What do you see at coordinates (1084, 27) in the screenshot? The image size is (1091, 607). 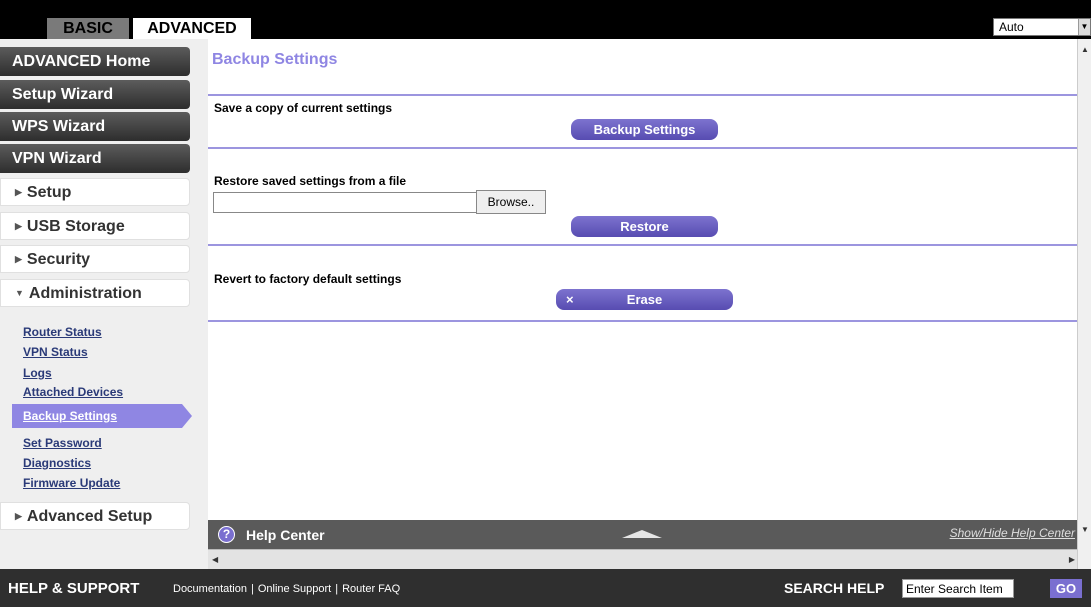 I see `chevron-down-icon: ▼` at bounding box center [1084, 27].